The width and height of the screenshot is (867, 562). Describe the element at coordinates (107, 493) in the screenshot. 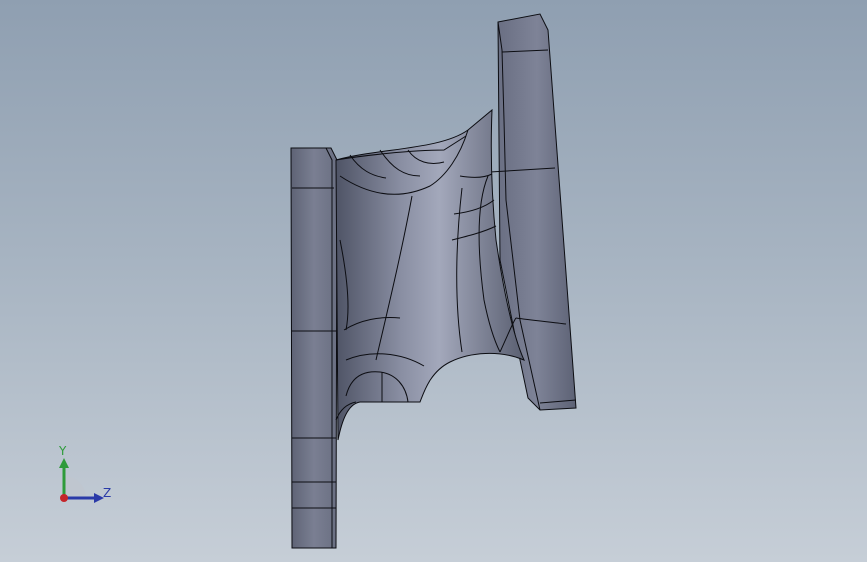

I see `z-axis-label: Z` at that location.